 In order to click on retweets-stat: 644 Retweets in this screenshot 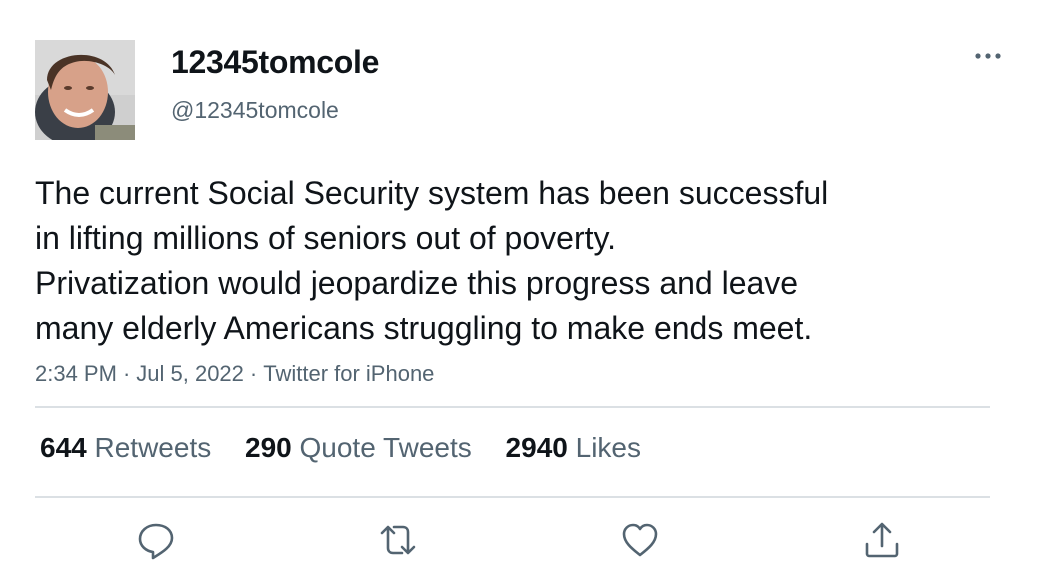, I will do `click(125, 448)`.